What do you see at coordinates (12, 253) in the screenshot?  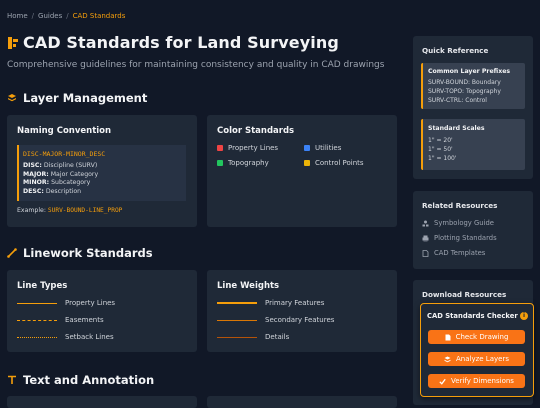 I see `ruler-icon` at bounding box center [12, 253].